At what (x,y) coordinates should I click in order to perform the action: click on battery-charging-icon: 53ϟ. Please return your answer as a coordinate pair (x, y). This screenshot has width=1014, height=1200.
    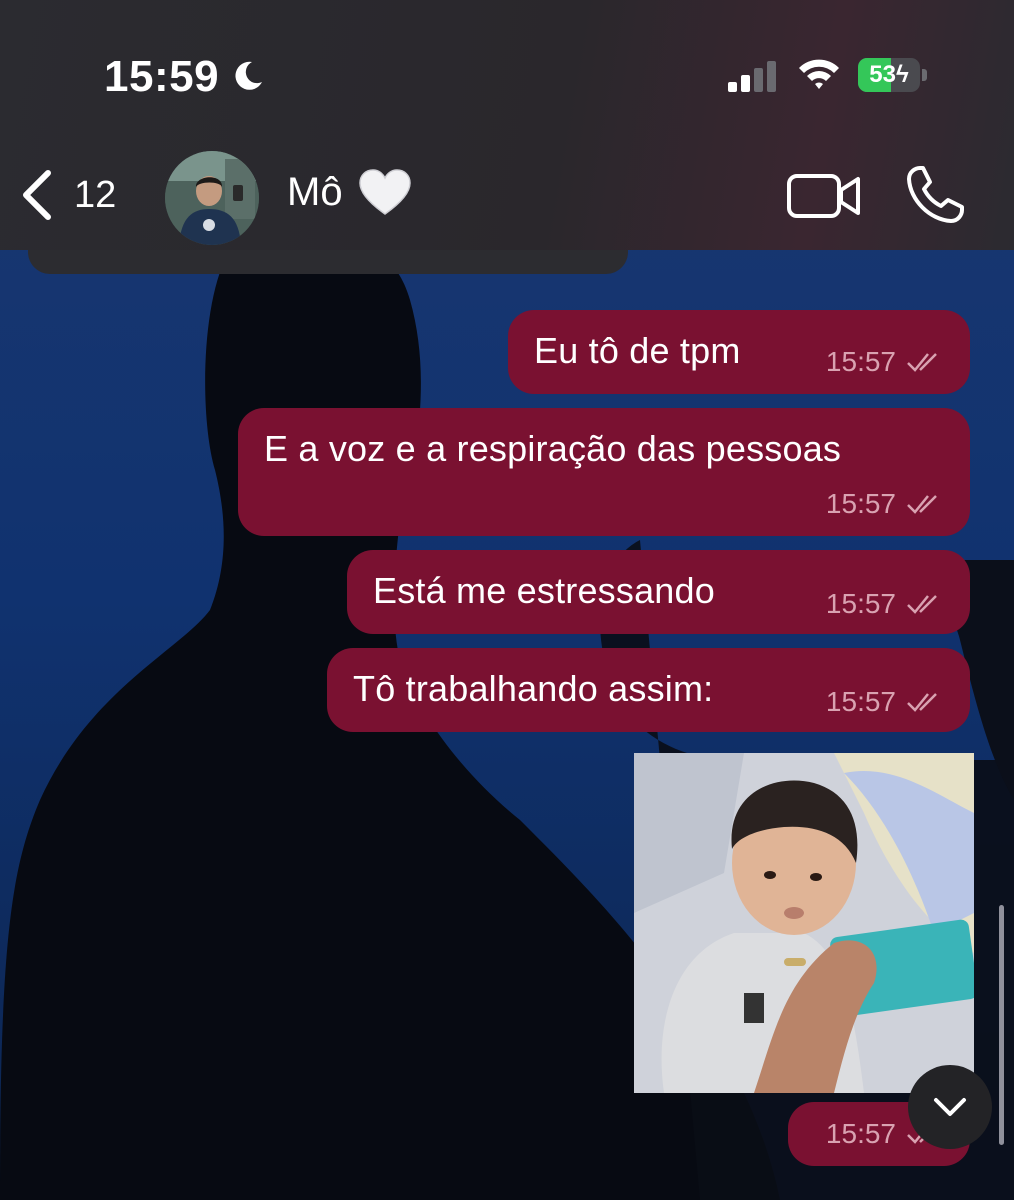
    Looking at the image, I should click on (893, 75).